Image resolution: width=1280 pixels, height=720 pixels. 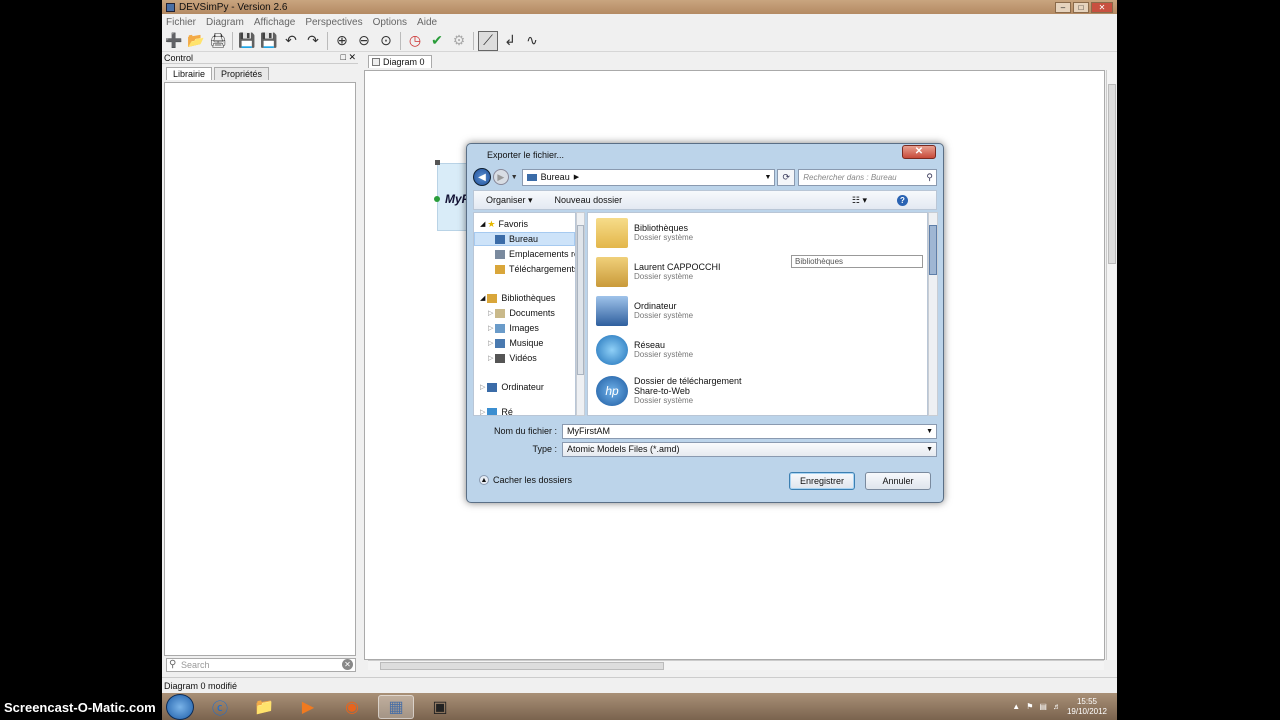 What do you see at coordinates (488, 40) in the screenshot?
I see `line-tool-icon: ⟋` at bounding box center [488, 40].